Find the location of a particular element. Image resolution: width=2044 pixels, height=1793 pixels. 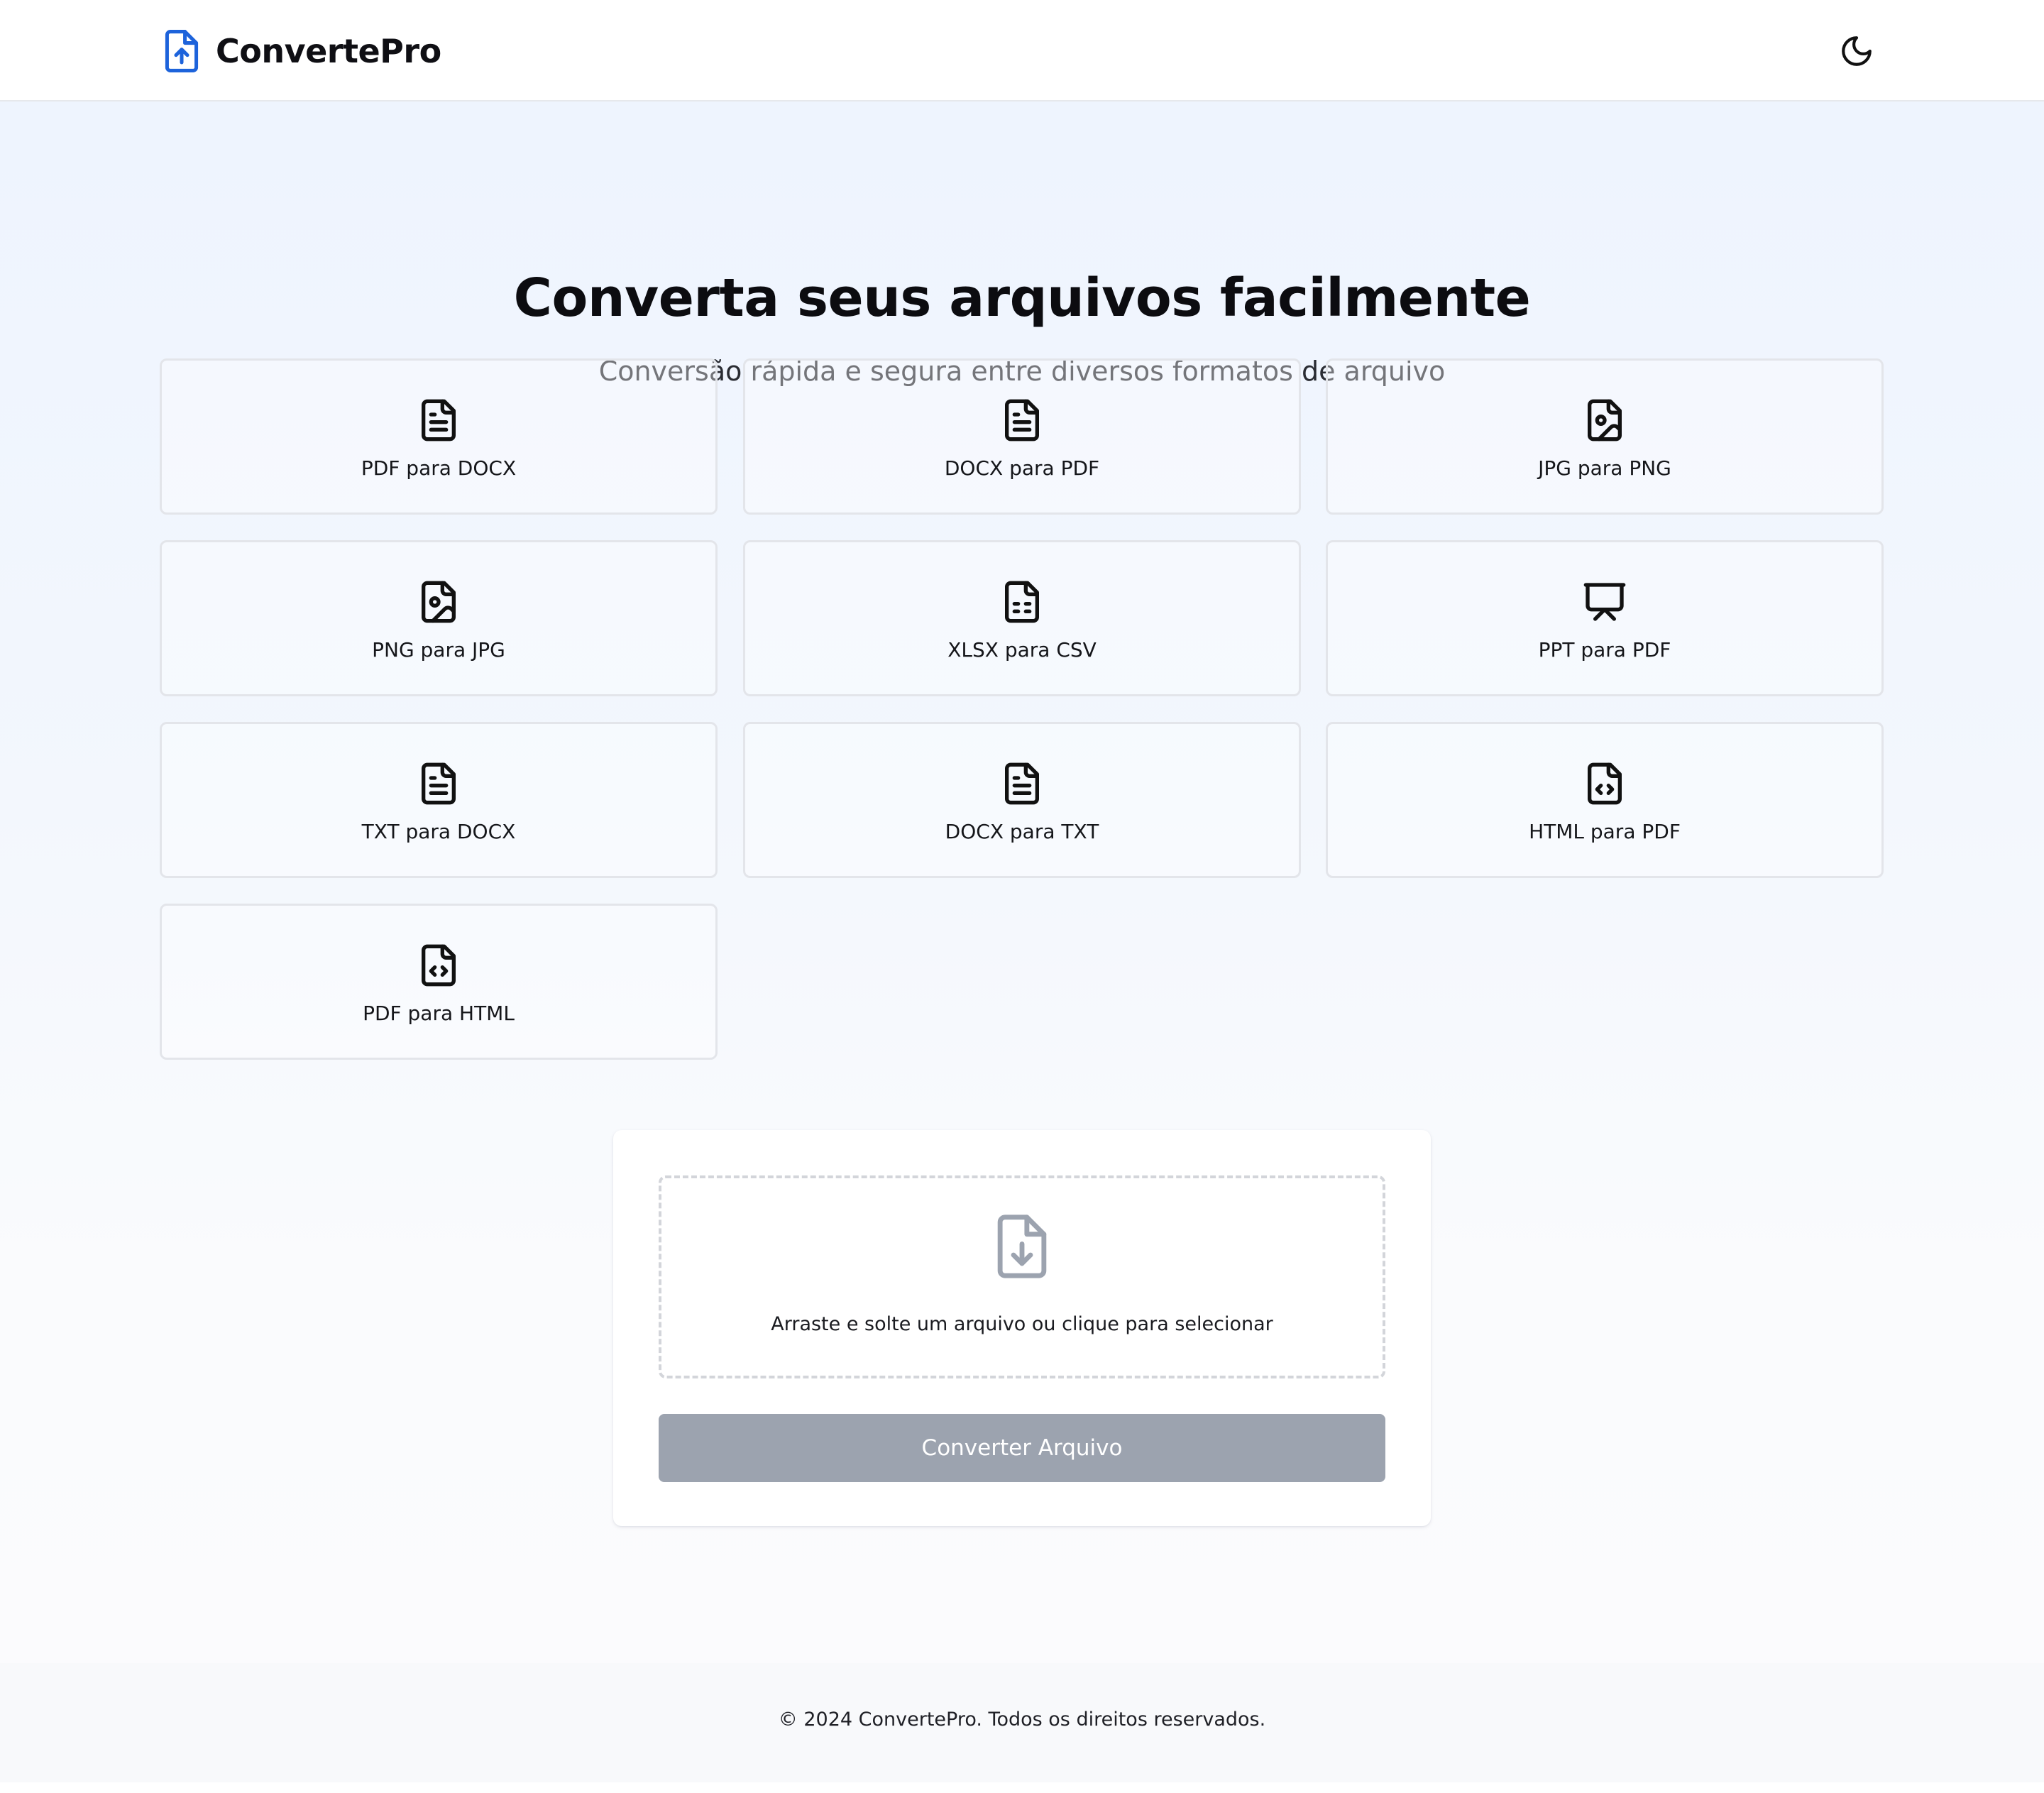

file-upload-icon is located at coordinates (182, 51).